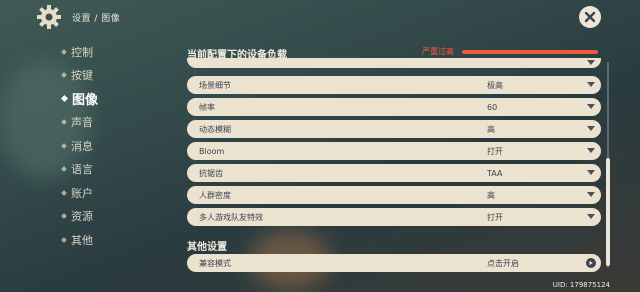  What do you see at coordinates (96, 19) in the screenshot?
I see `breadcrumb: 设置 / 图像` at bounding box center [96, 19].